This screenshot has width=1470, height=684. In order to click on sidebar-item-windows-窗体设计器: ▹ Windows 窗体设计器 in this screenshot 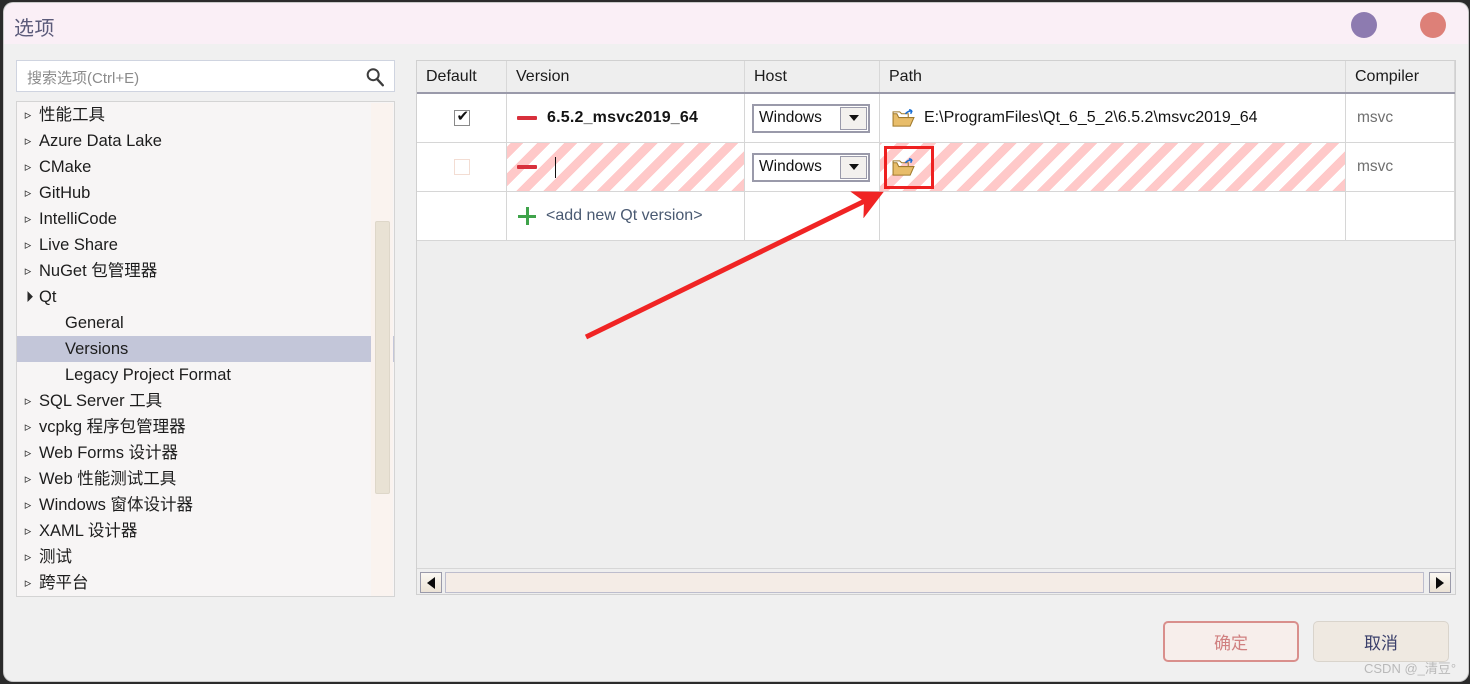, I will do `click(205, 505)`.